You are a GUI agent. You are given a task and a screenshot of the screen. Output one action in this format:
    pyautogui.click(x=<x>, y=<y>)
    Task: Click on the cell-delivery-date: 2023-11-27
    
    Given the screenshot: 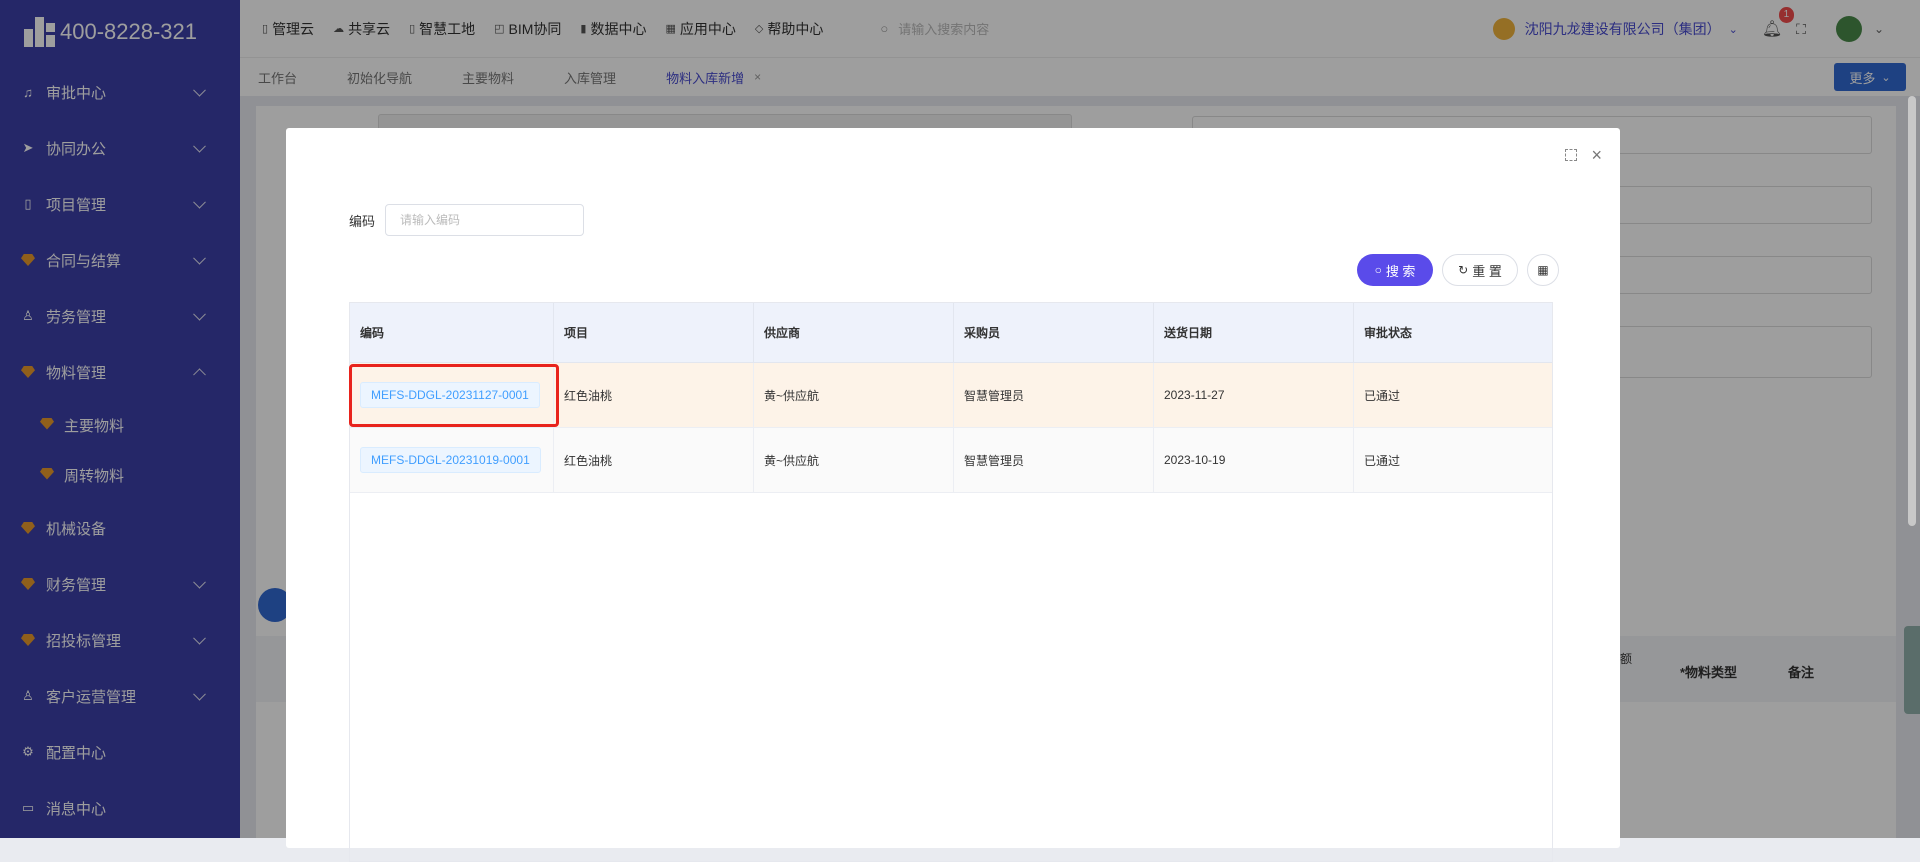 What is the action you would take?
    pyautogui.click(x=1254, y=395)
    